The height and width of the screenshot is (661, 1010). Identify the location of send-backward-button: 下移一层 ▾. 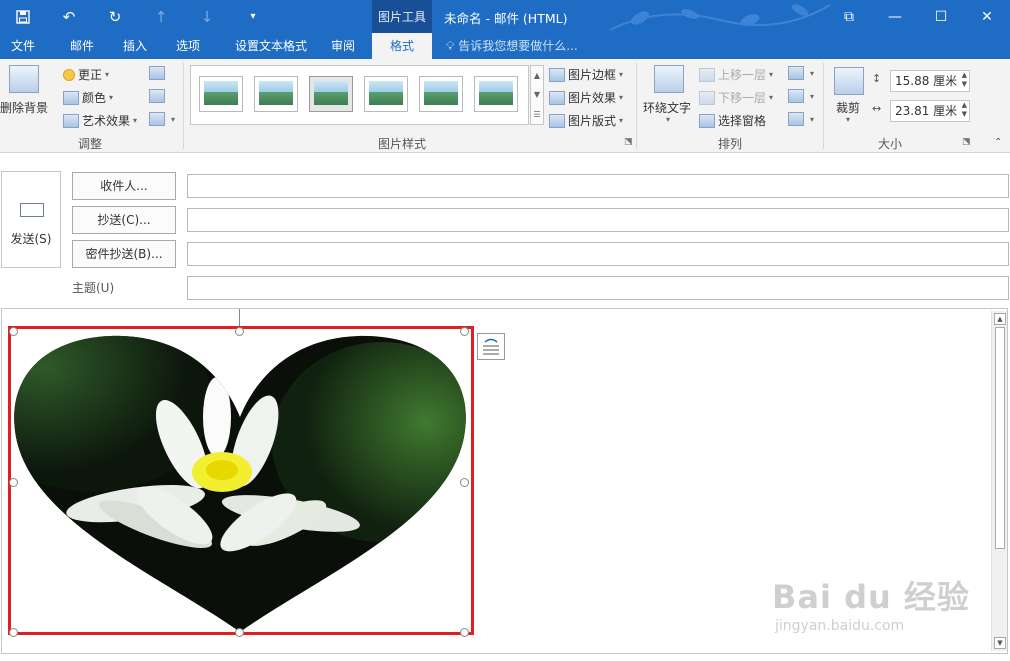
(736, 97).